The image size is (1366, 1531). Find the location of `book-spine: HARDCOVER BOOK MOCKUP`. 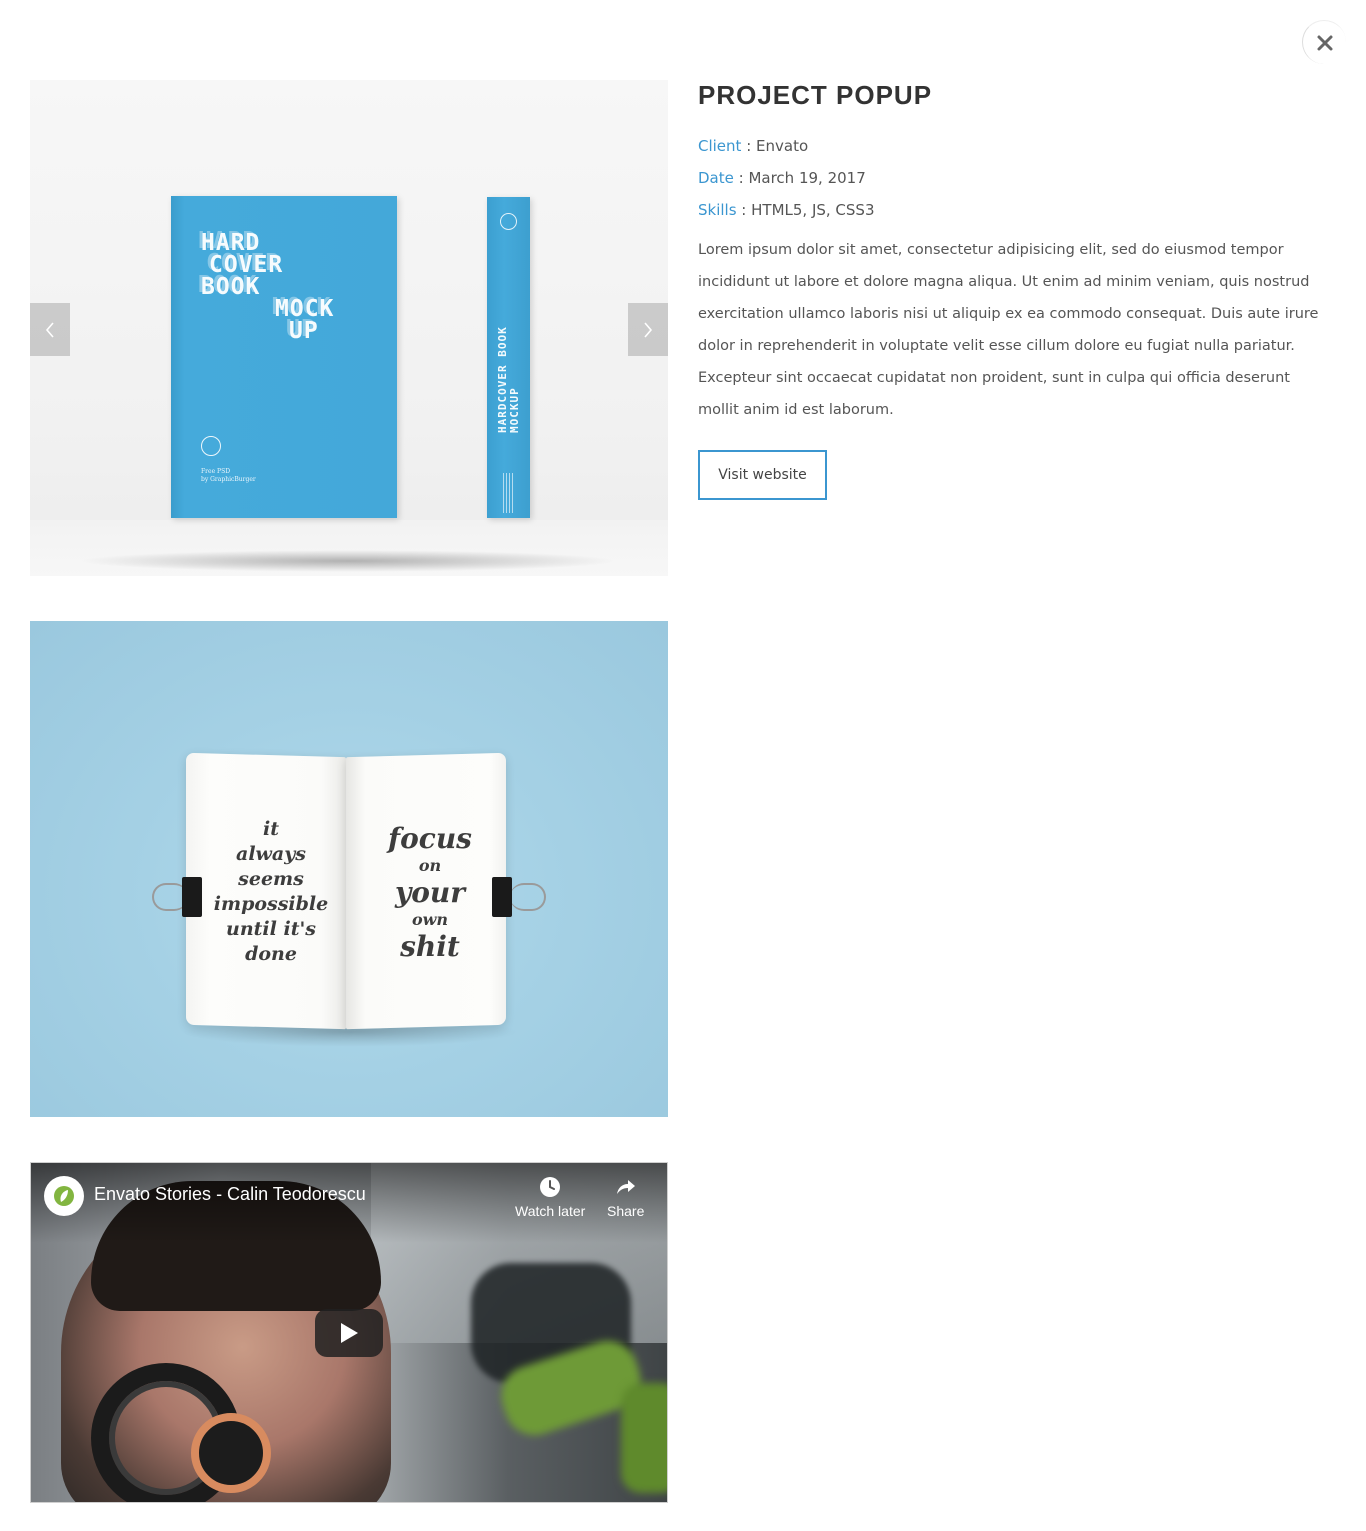

book-spine: HARDCOVER BOOK MOCKUP is located at coordinates (508, 357).